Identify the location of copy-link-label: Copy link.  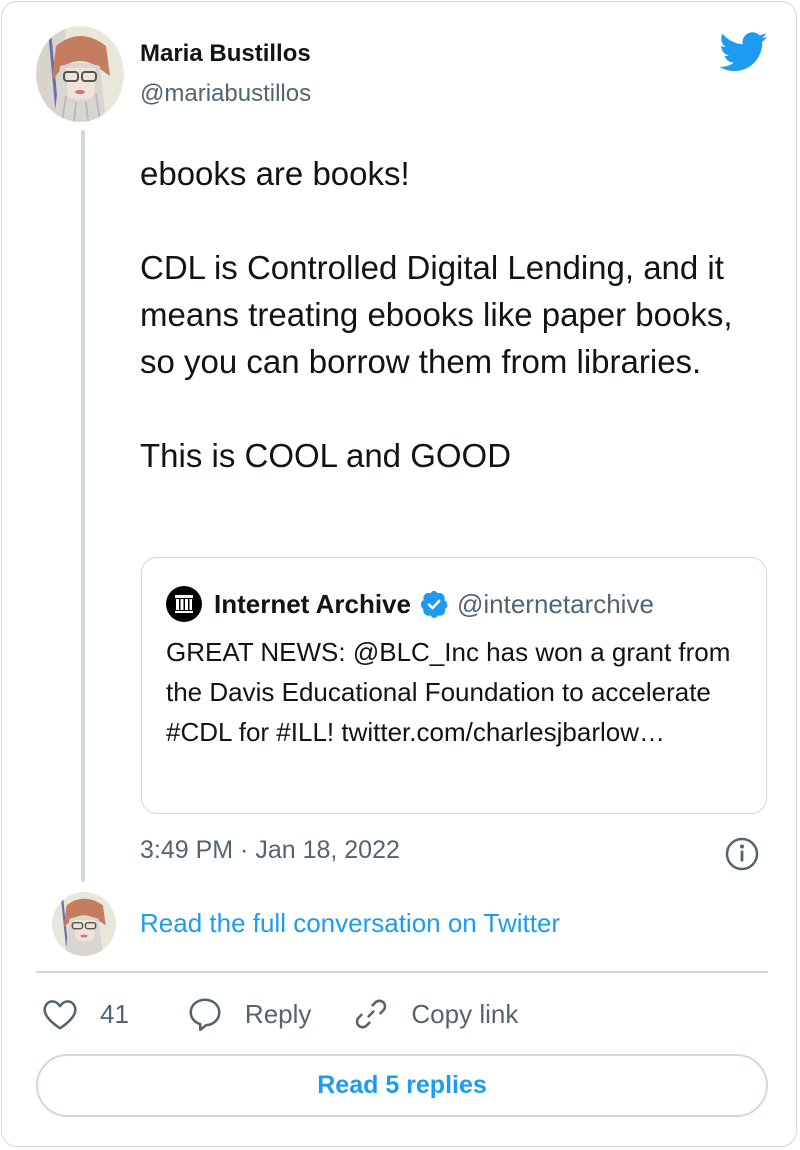
(465, 1013).